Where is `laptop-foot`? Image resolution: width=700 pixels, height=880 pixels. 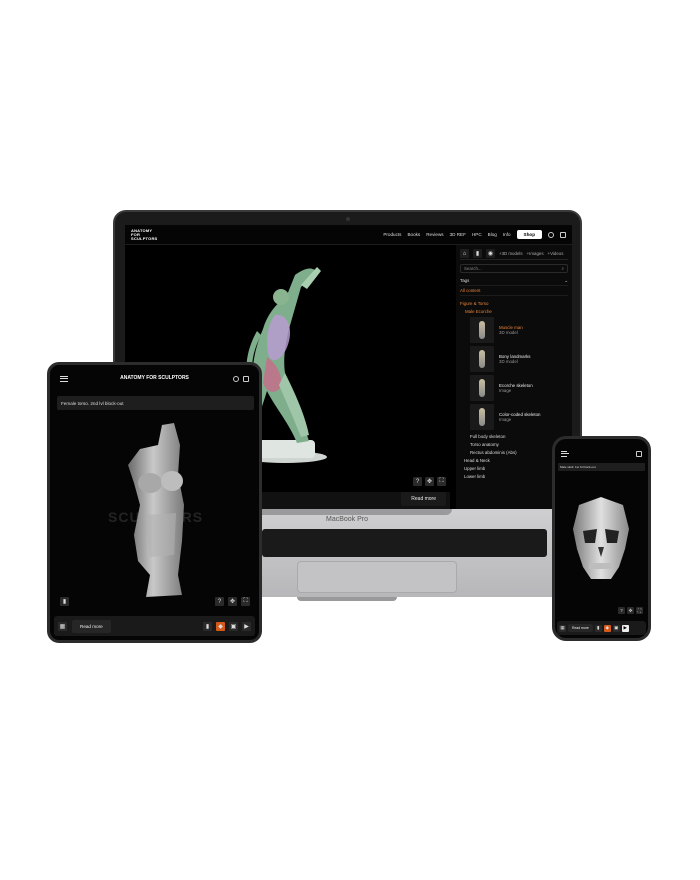
laptop-foot is located at coordinates (347, 599).